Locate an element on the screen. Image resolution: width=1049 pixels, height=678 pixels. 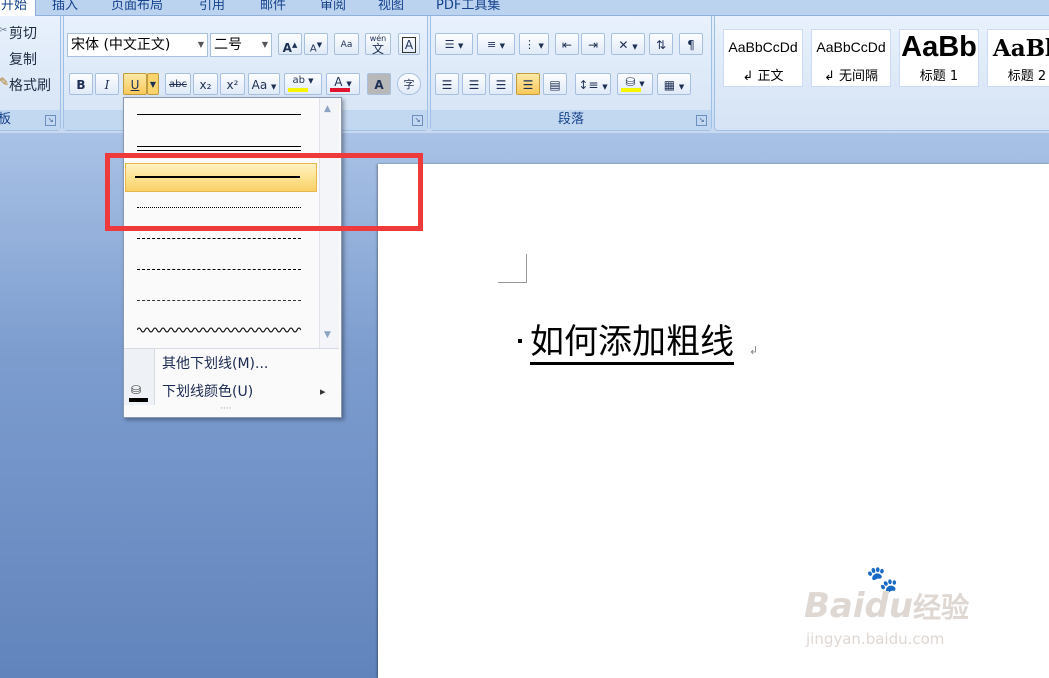
underline-button: U is located at coordinates (135, 84).